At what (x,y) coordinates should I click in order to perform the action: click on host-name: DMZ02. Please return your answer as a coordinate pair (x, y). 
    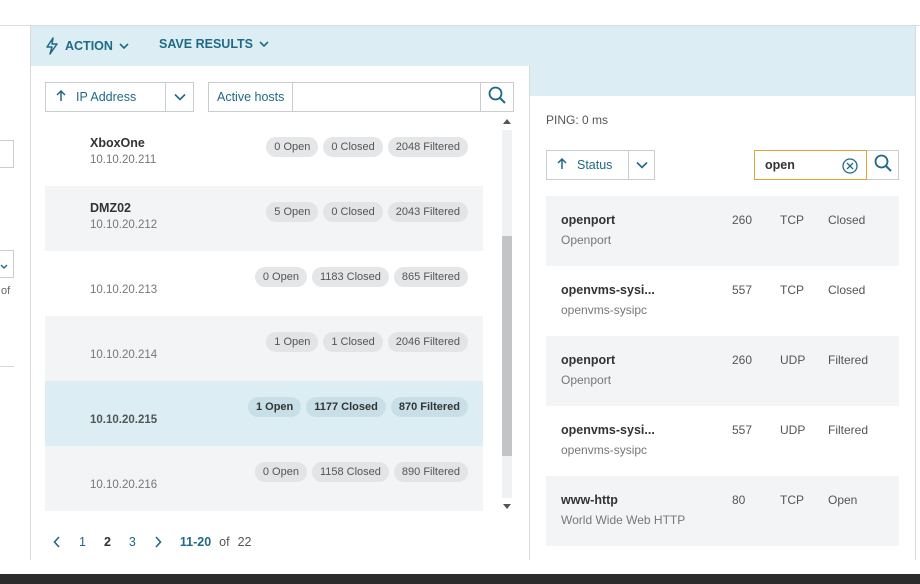
    Looking at the image, I should click on (110, 208).